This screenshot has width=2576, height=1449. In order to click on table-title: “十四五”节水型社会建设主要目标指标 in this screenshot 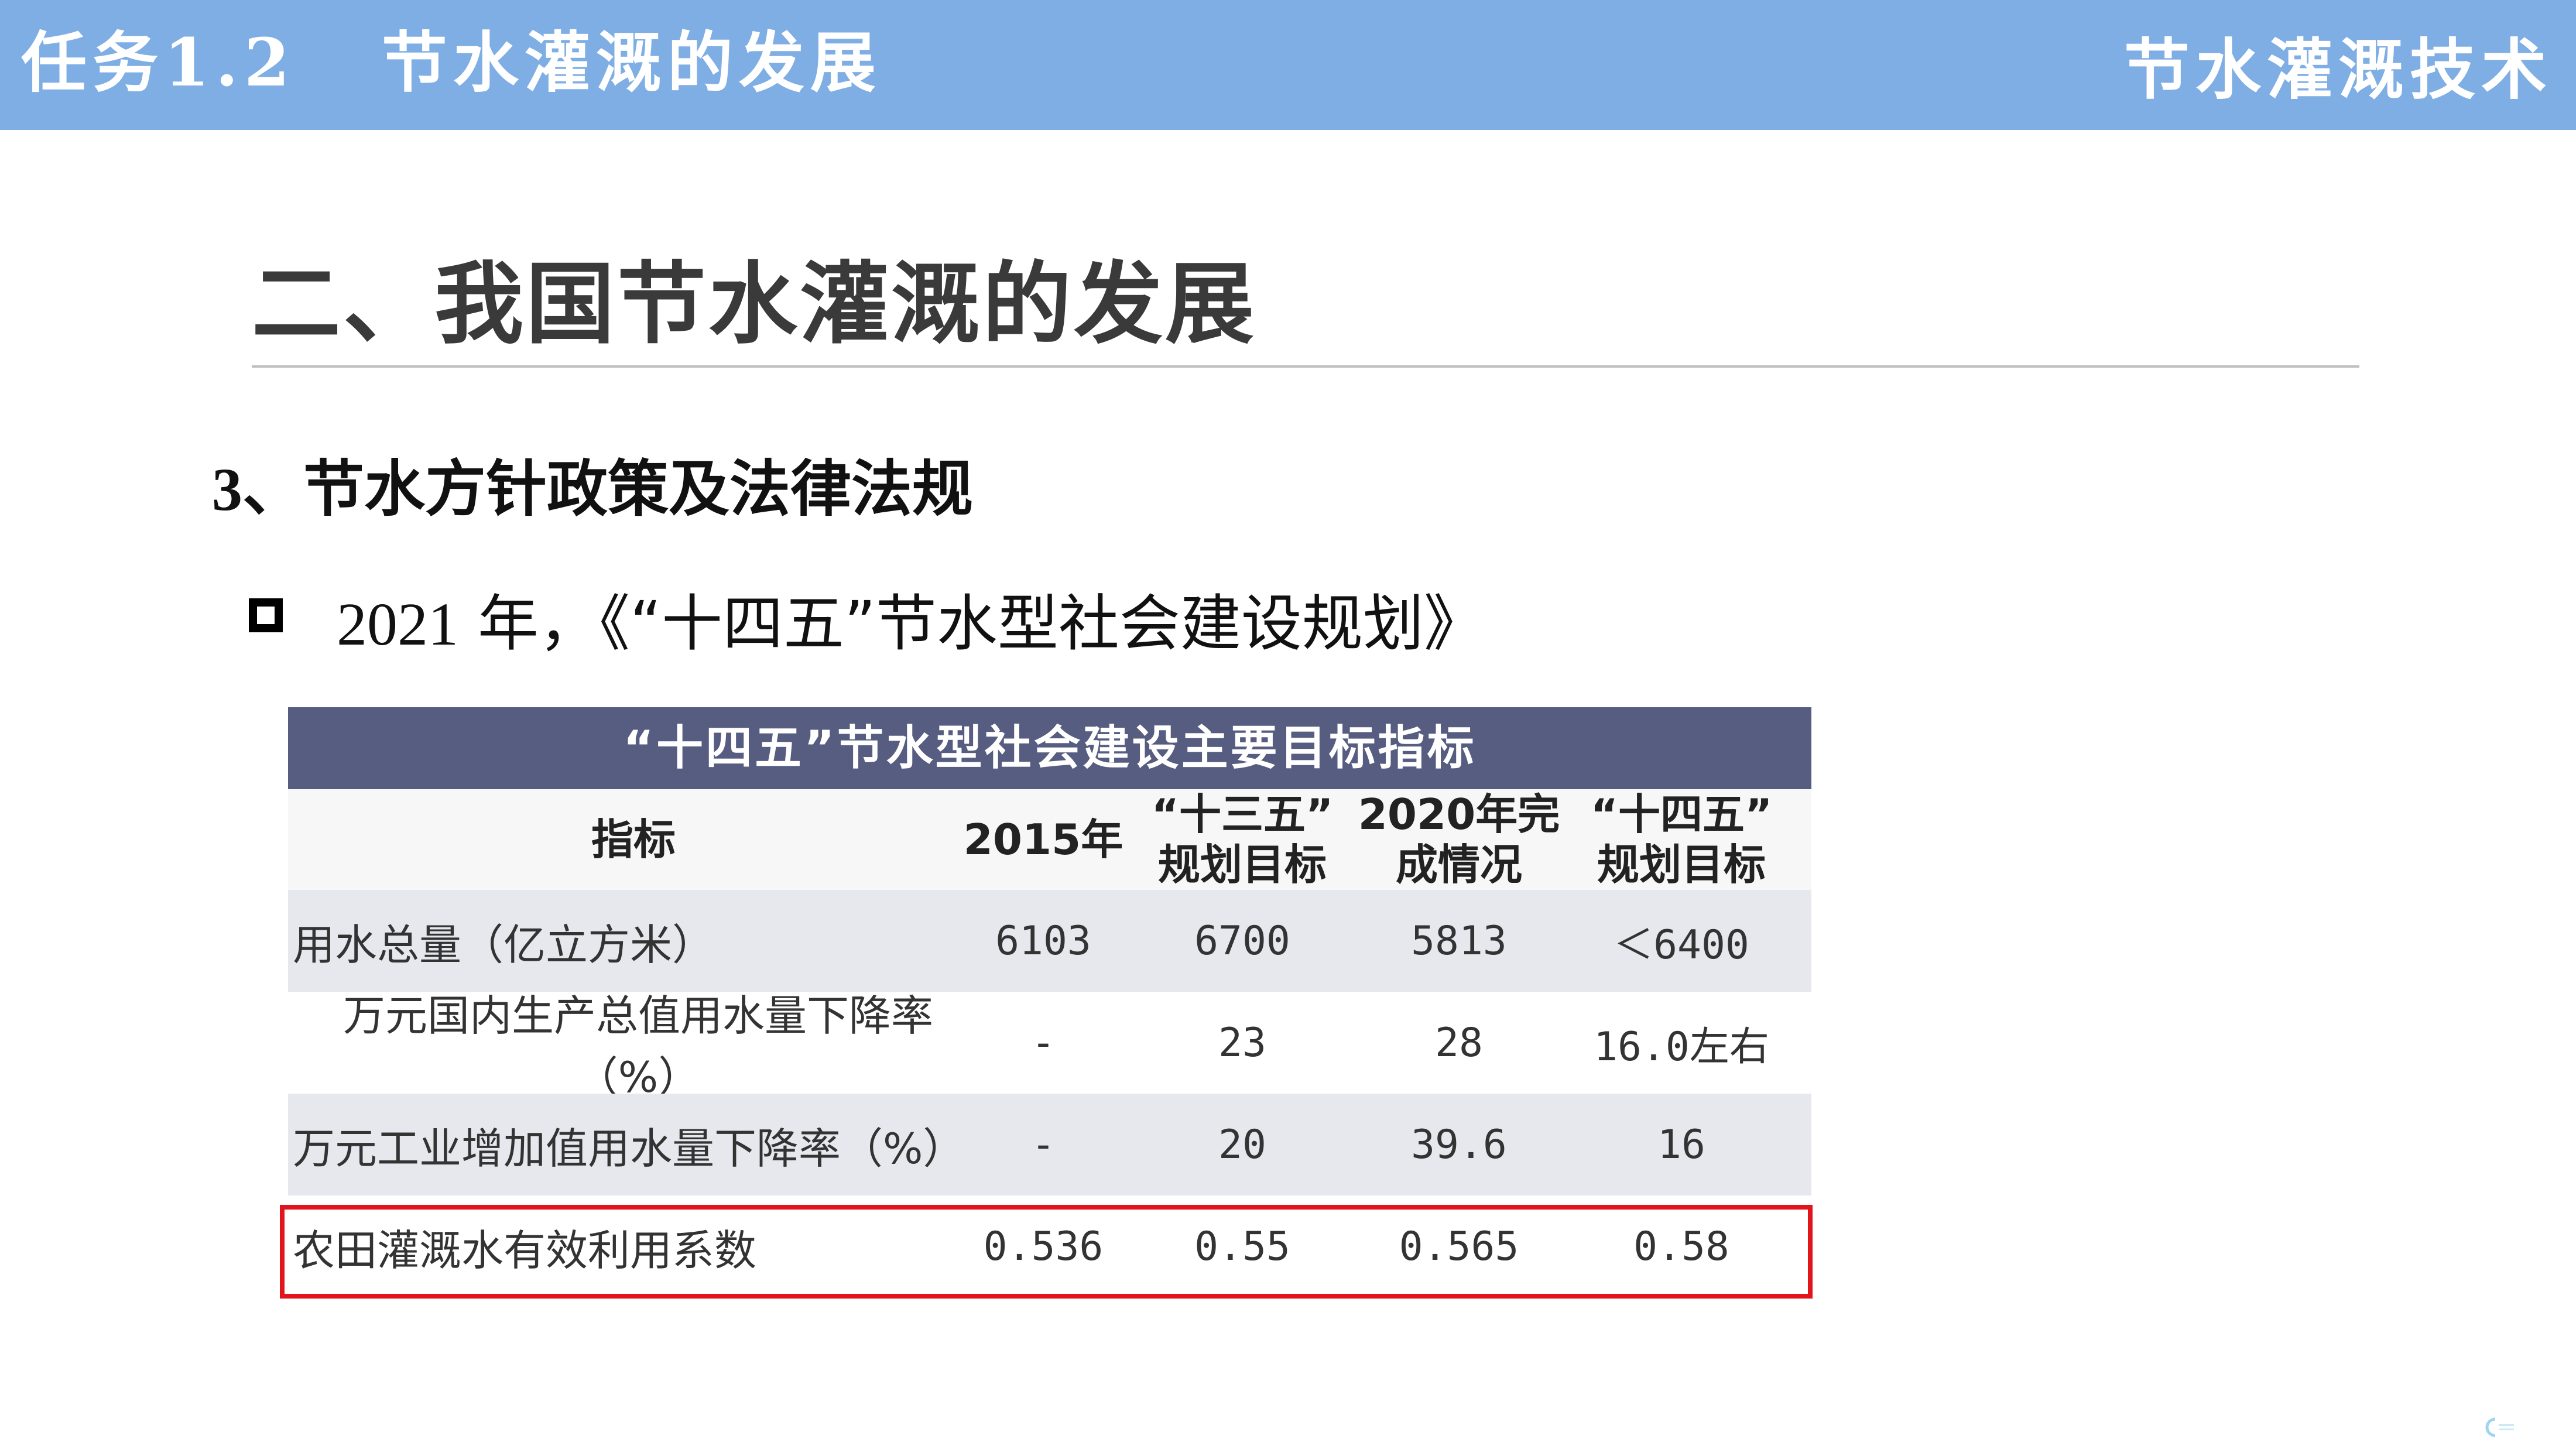, I will do `click(1049, 748)`.